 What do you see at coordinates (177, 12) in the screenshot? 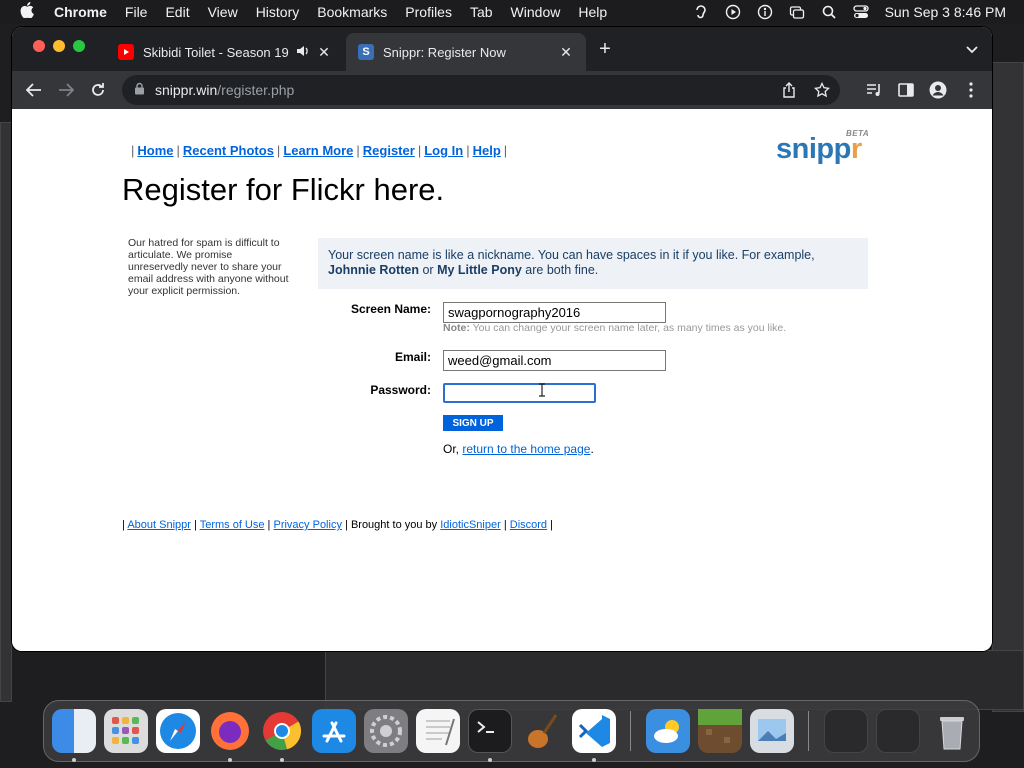
I see `menu-edit: Edit` at bounding box center [177, 12].